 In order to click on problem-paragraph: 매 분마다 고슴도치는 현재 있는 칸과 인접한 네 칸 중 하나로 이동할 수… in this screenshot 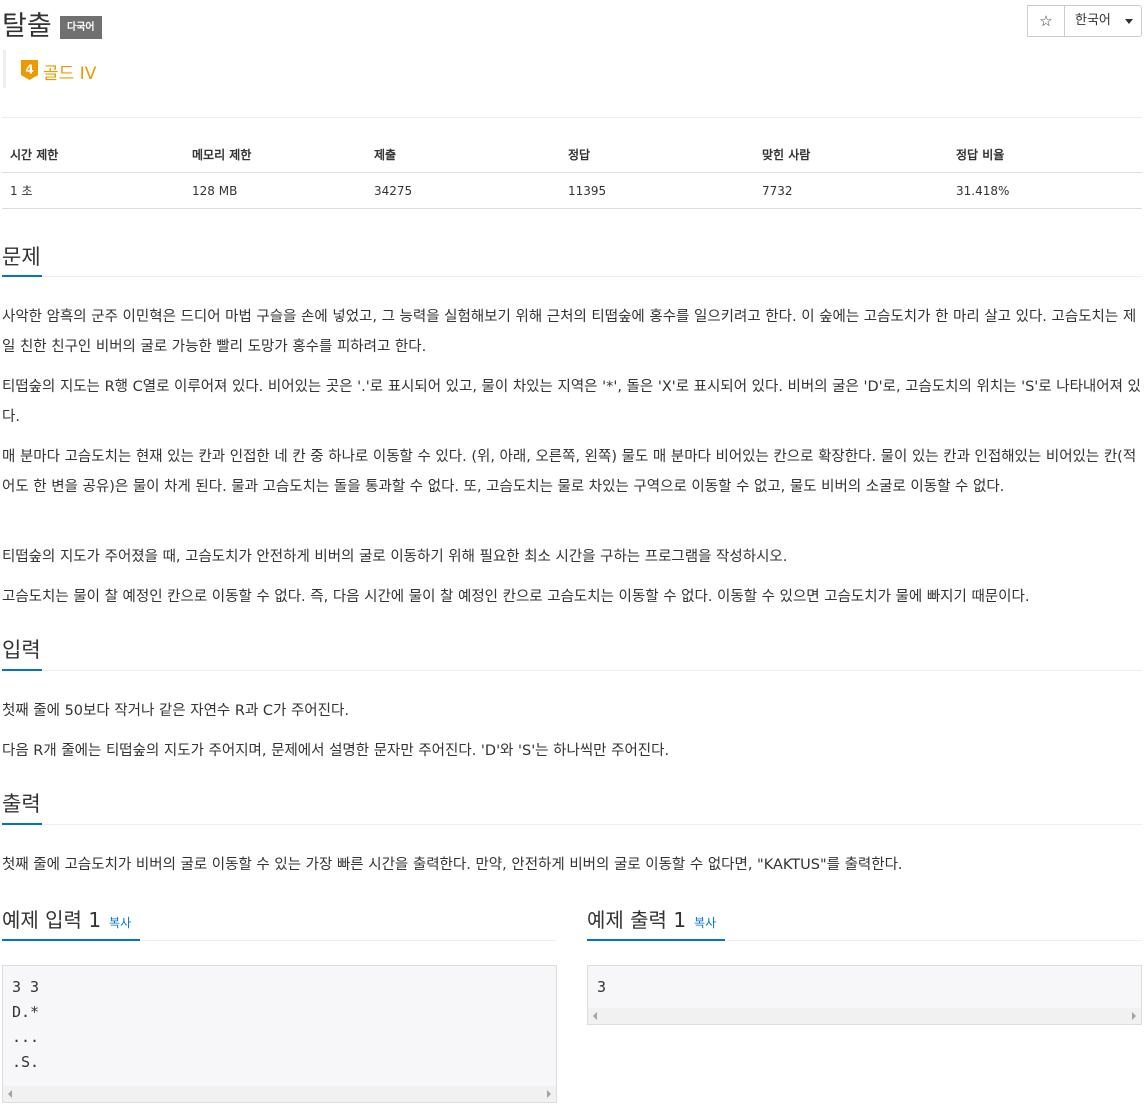, I will do `click(569, 472)`.